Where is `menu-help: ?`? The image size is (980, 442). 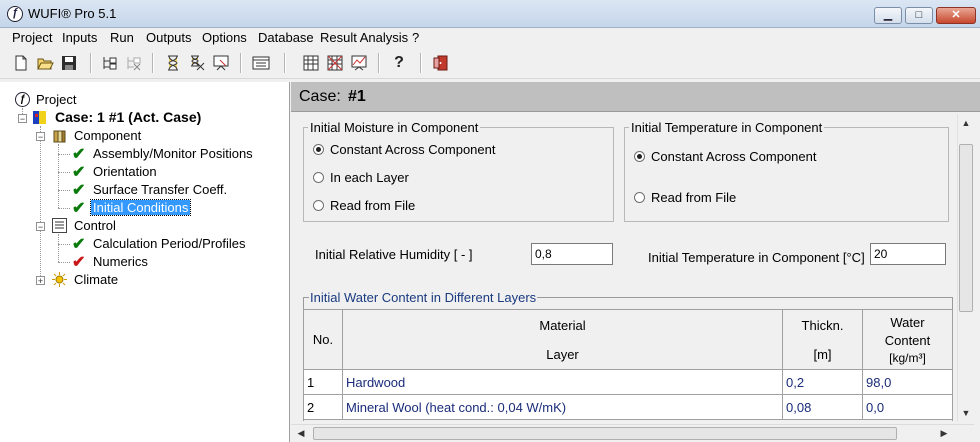
menu-help: ? is located at coordinates (415, 37).